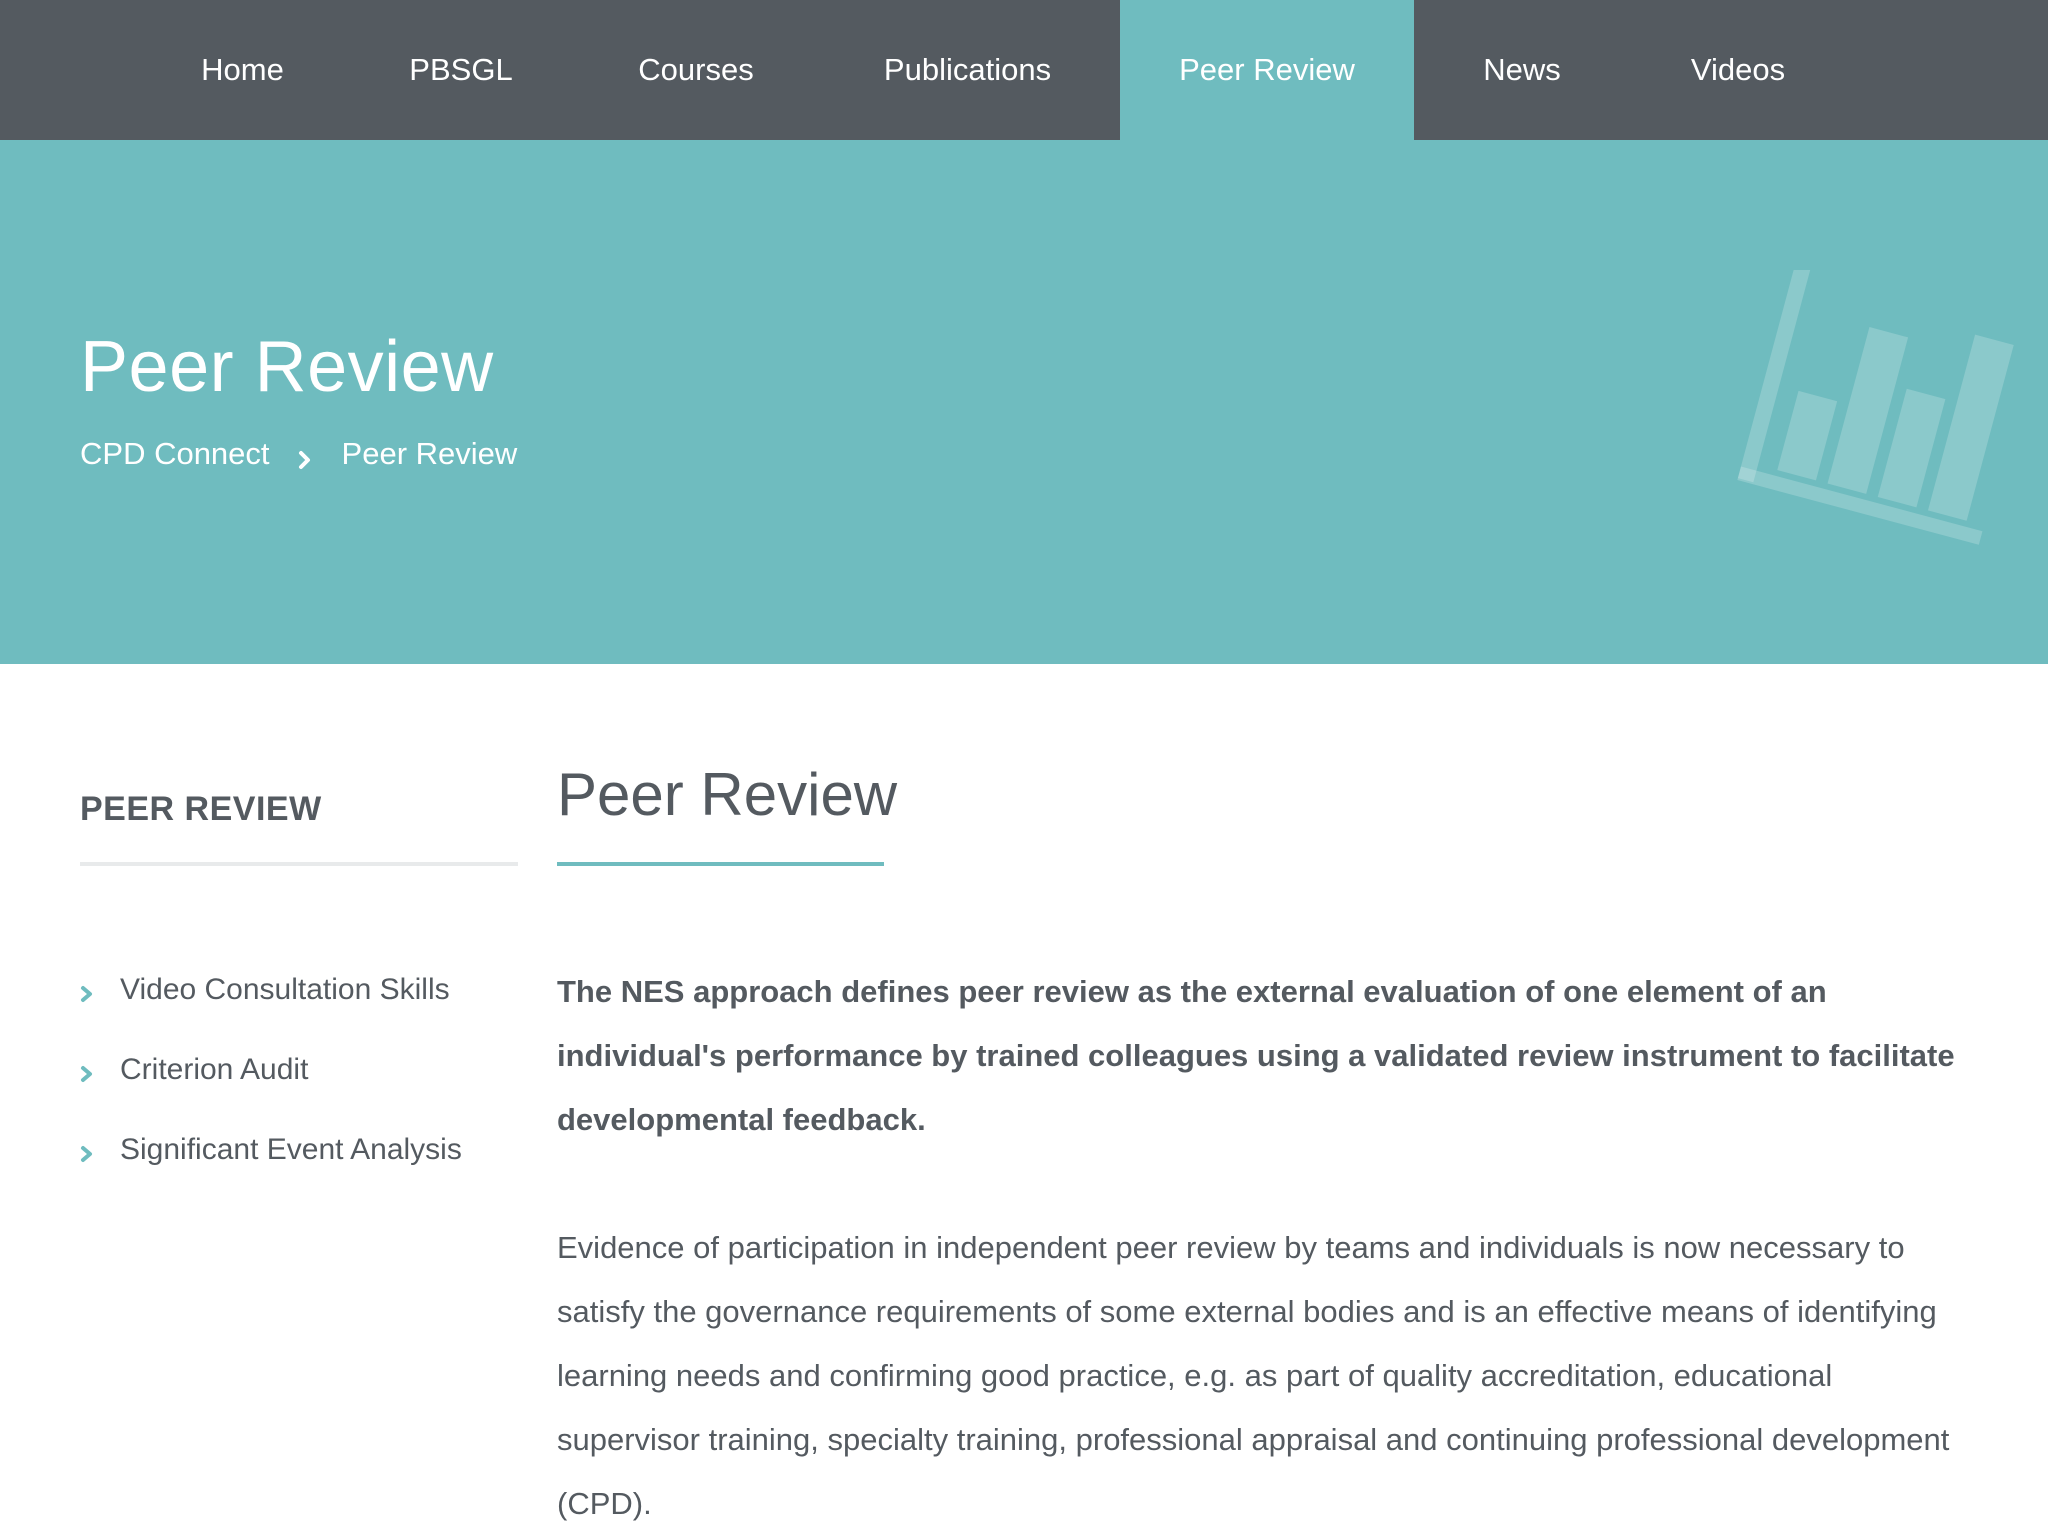  I want to click on sidebar-item-video-consultation-skills: Video Consultation Skills, so click(299, 990).